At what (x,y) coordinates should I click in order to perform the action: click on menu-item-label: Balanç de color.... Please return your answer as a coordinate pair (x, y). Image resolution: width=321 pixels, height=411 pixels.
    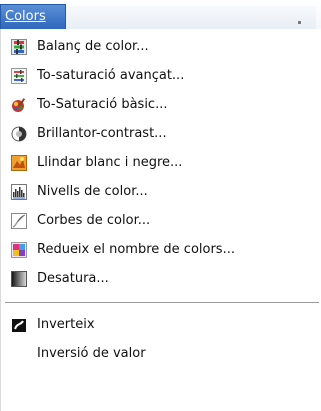
    Looking at the image, I should click on (93, 46).